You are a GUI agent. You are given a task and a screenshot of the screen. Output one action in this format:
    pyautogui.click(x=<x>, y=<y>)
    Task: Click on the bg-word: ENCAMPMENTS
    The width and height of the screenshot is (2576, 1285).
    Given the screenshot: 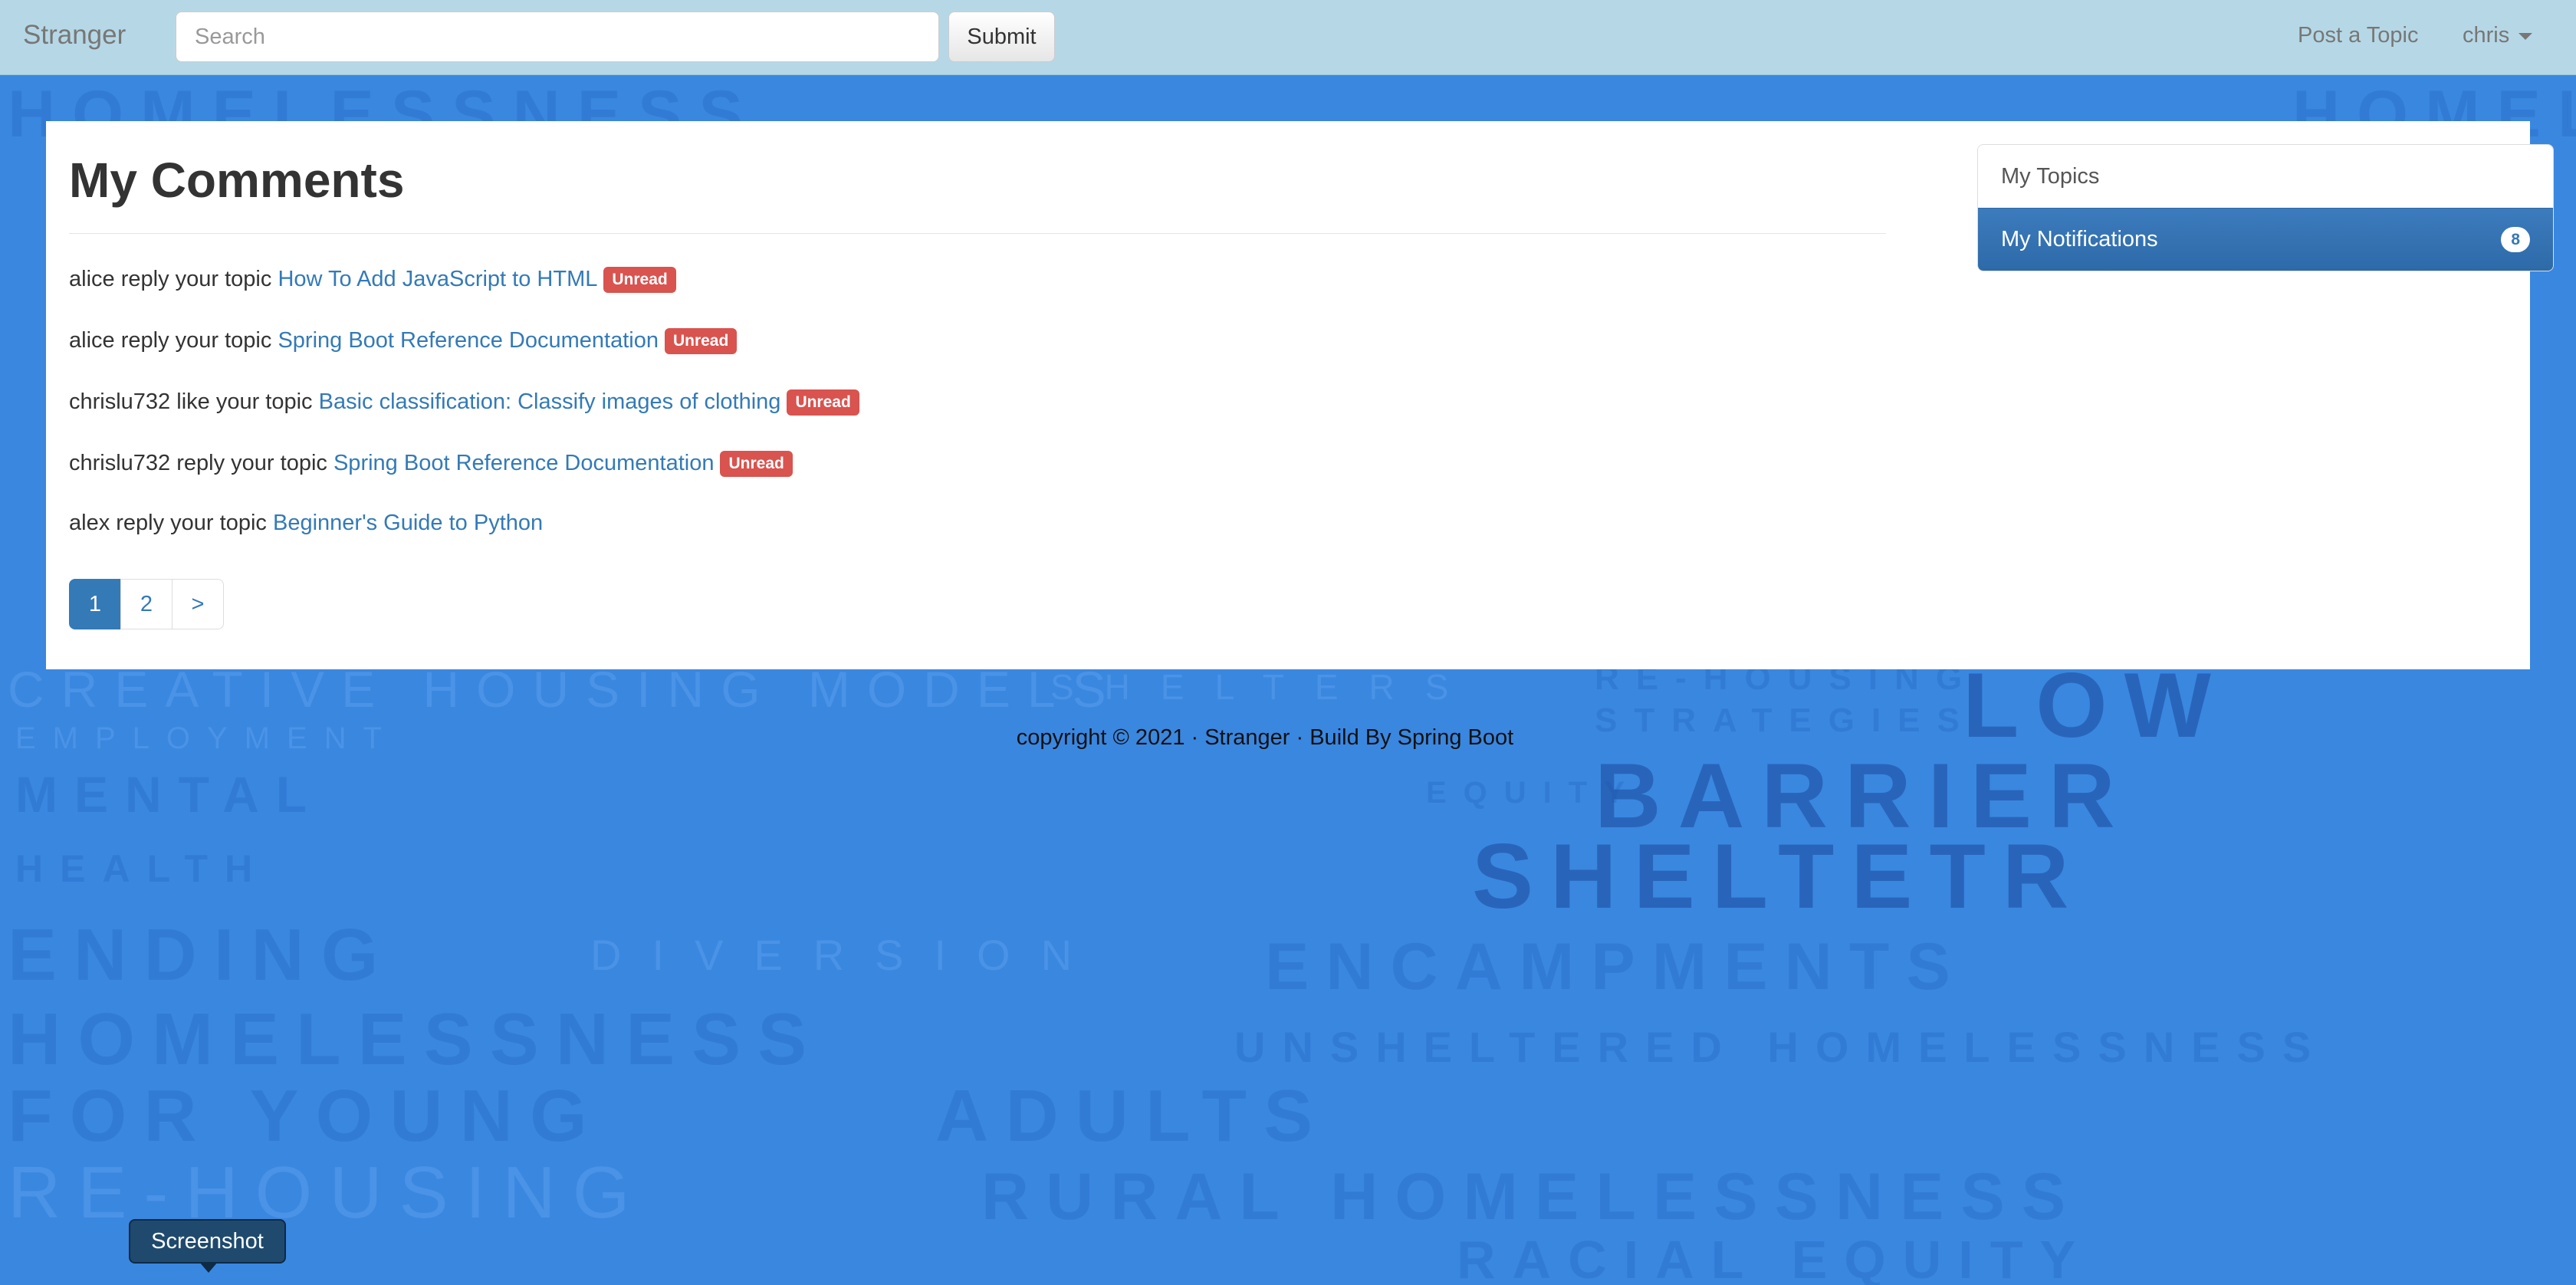 What is the action you would take?
    pyautogui.click(x=1616, y=967)
    